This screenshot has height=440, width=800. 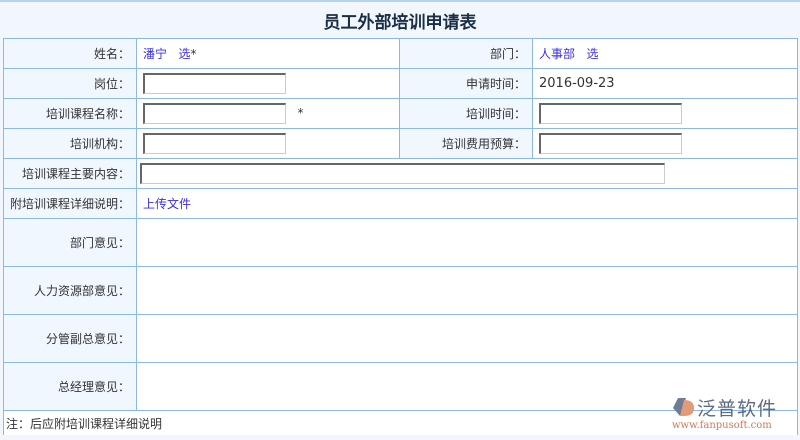 What do you see at coordinates (466, 143) in the screenshot?
I see `budget-label: 培训费用预算：` at bounding box center [466, 143].